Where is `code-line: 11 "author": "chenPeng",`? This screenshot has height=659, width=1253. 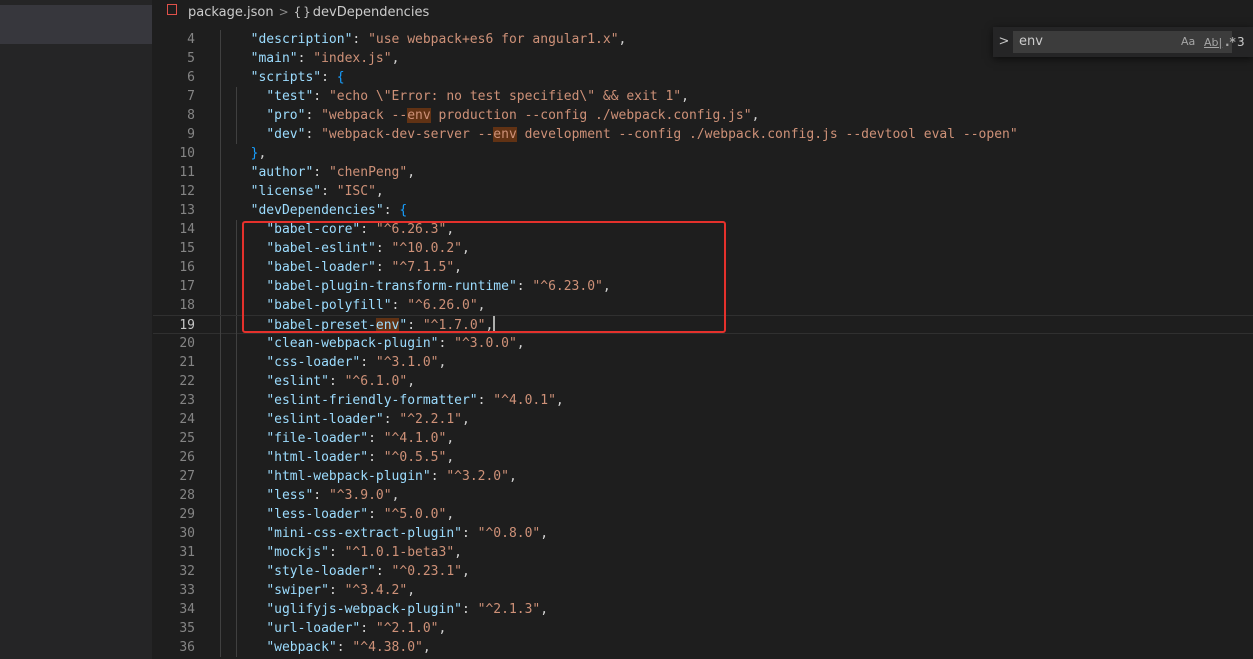
code-line: 11 "author": "chenPeng", is located at coordinates (703, 172).